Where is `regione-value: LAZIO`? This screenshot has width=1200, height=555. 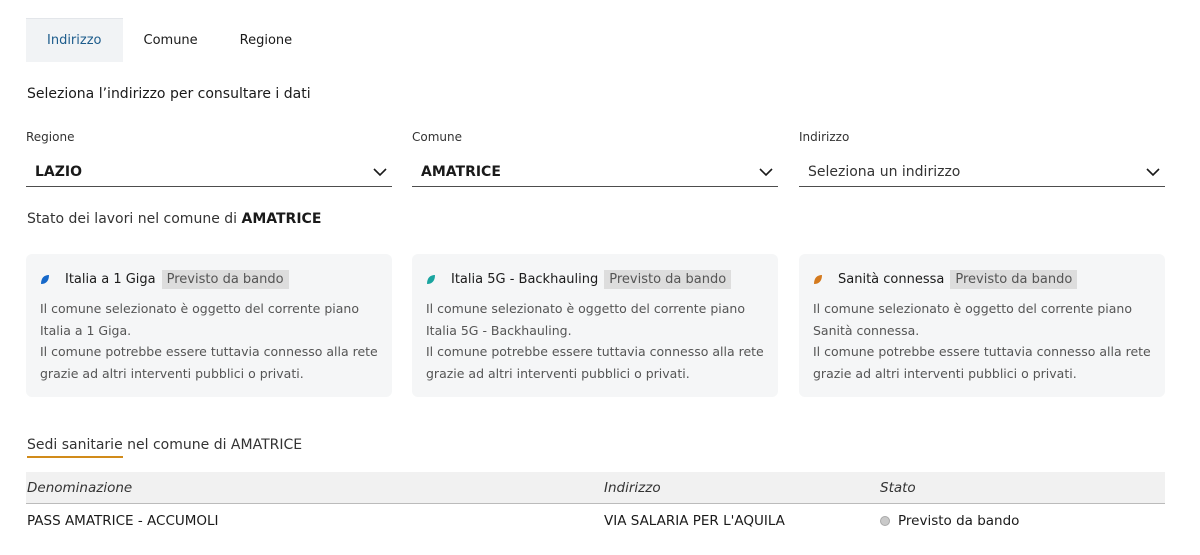
regione-value: LAZIO is located at coordinates (59, 172).